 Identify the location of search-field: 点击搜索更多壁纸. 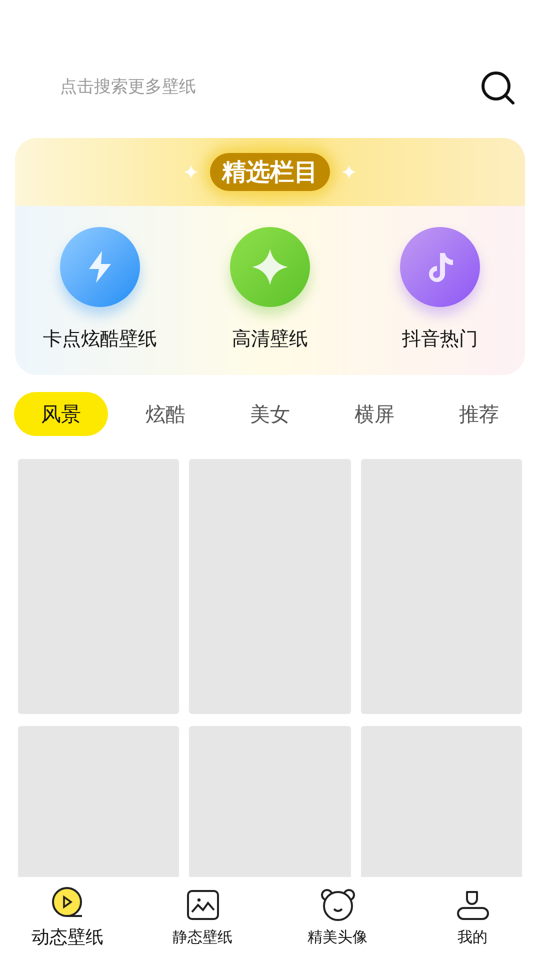
(270, 88).